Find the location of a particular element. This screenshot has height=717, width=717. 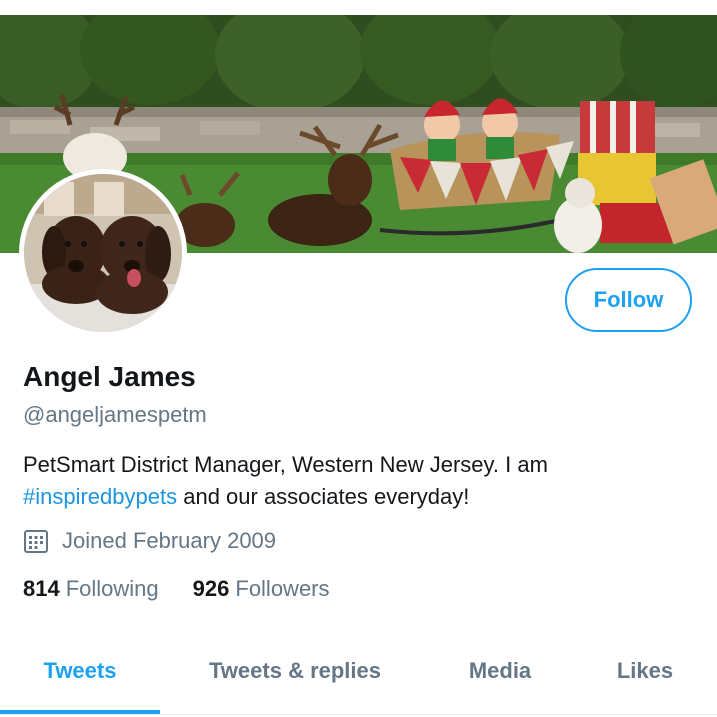

joined-text: Joined February 2009 is located at coordinates (169, 540).